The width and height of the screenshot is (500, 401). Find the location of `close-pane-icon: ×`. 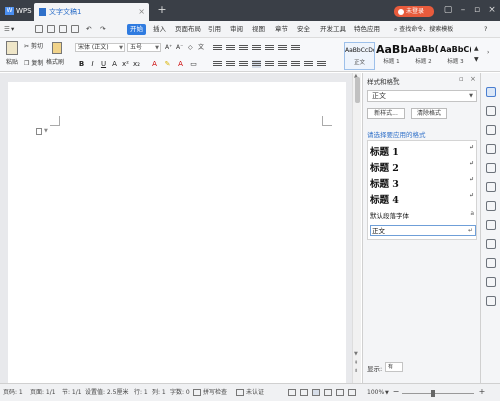

close-pane-icon: × is located at coordinates (473, 79).